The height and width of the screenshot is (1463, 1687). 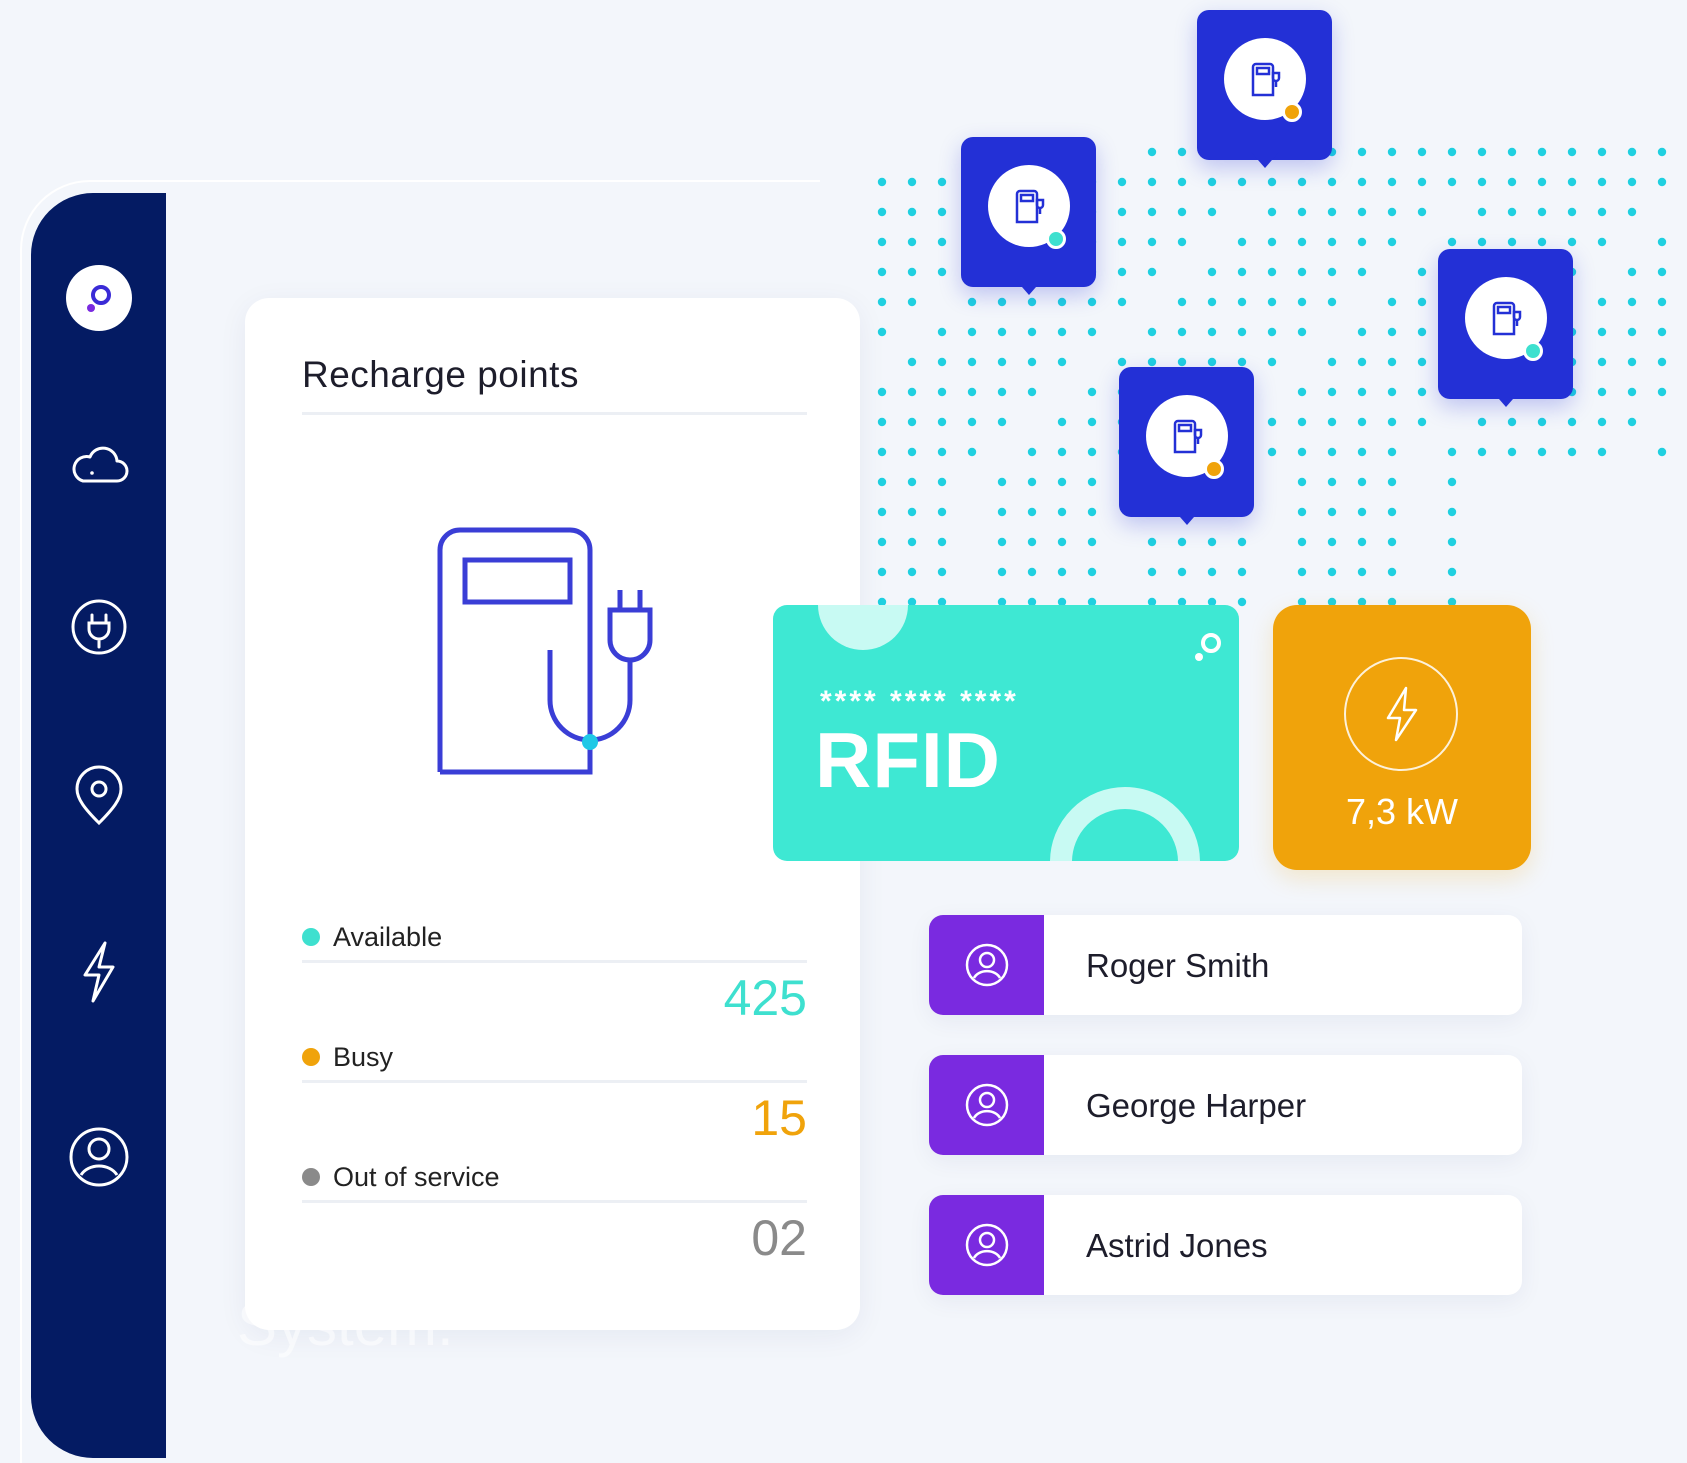 What do you see at coordinates (99, 1157) in the screenshot?
I see `user-icon` at bounding box center [99, 1157].